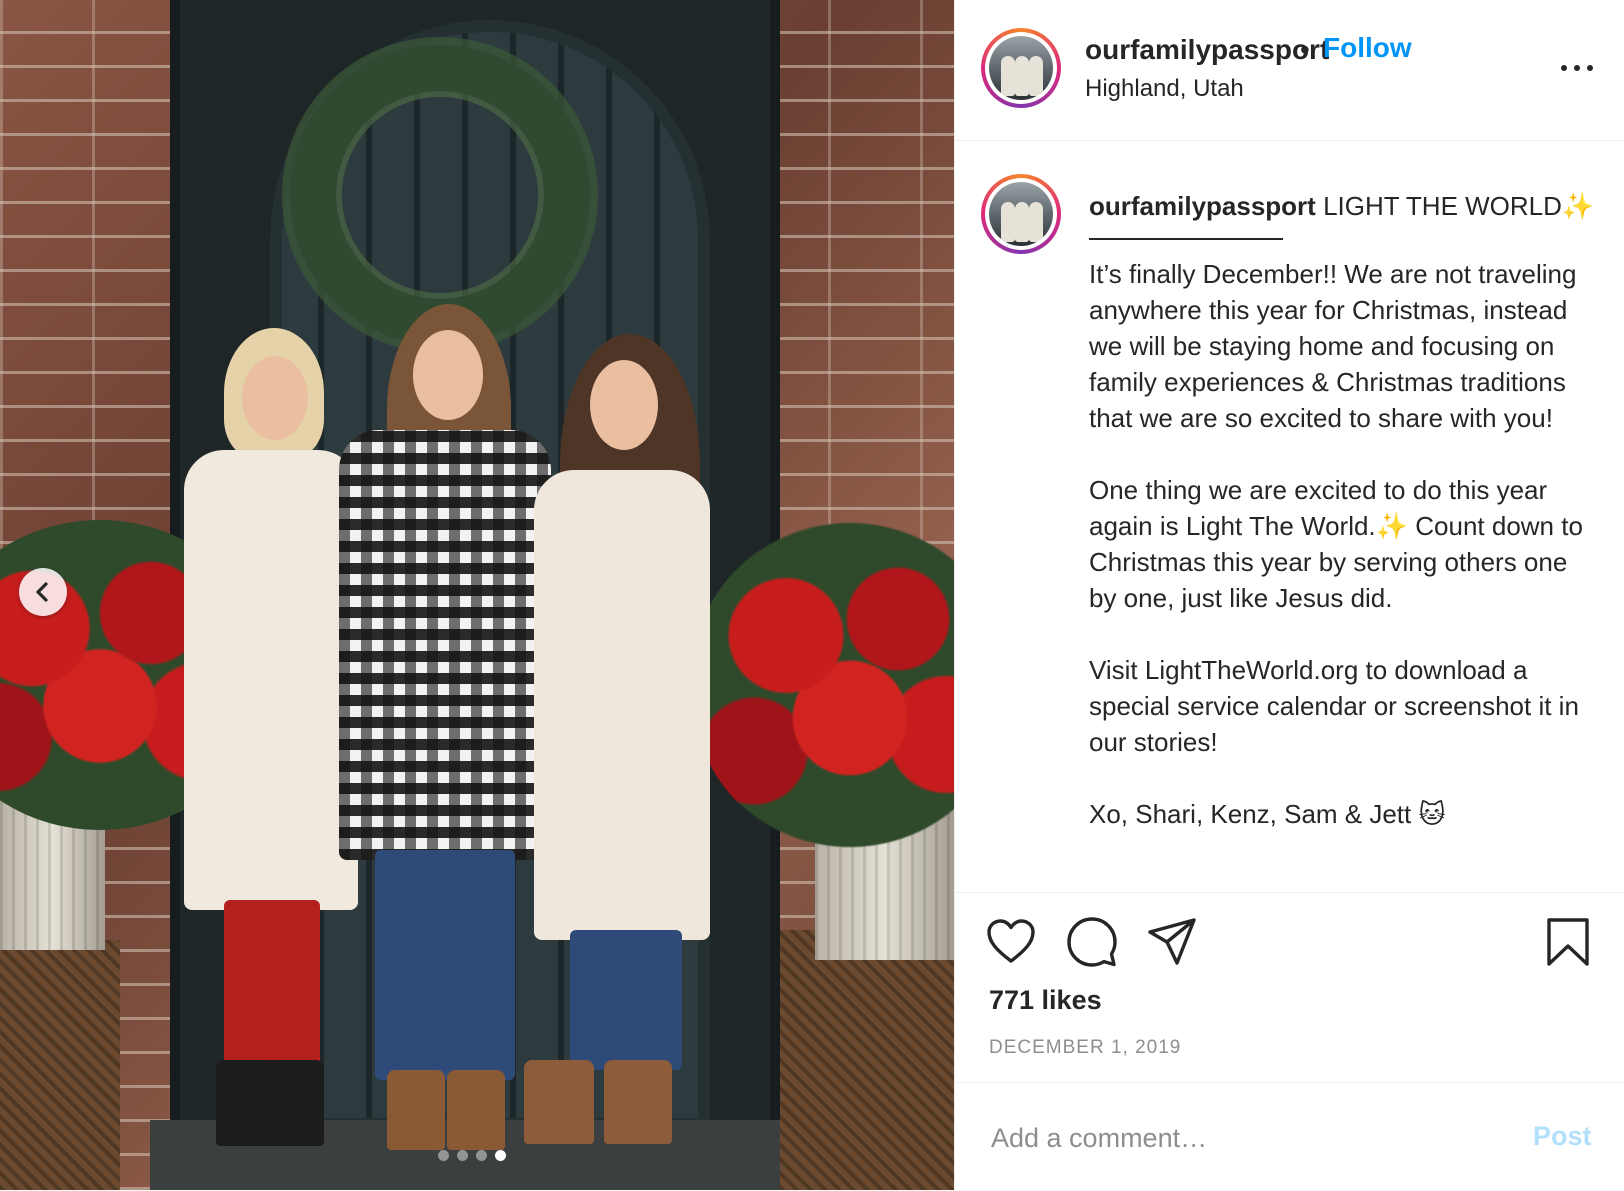 This screenshot has width=1624, height=1191. I want to click on person-middle, so click(445, 735).